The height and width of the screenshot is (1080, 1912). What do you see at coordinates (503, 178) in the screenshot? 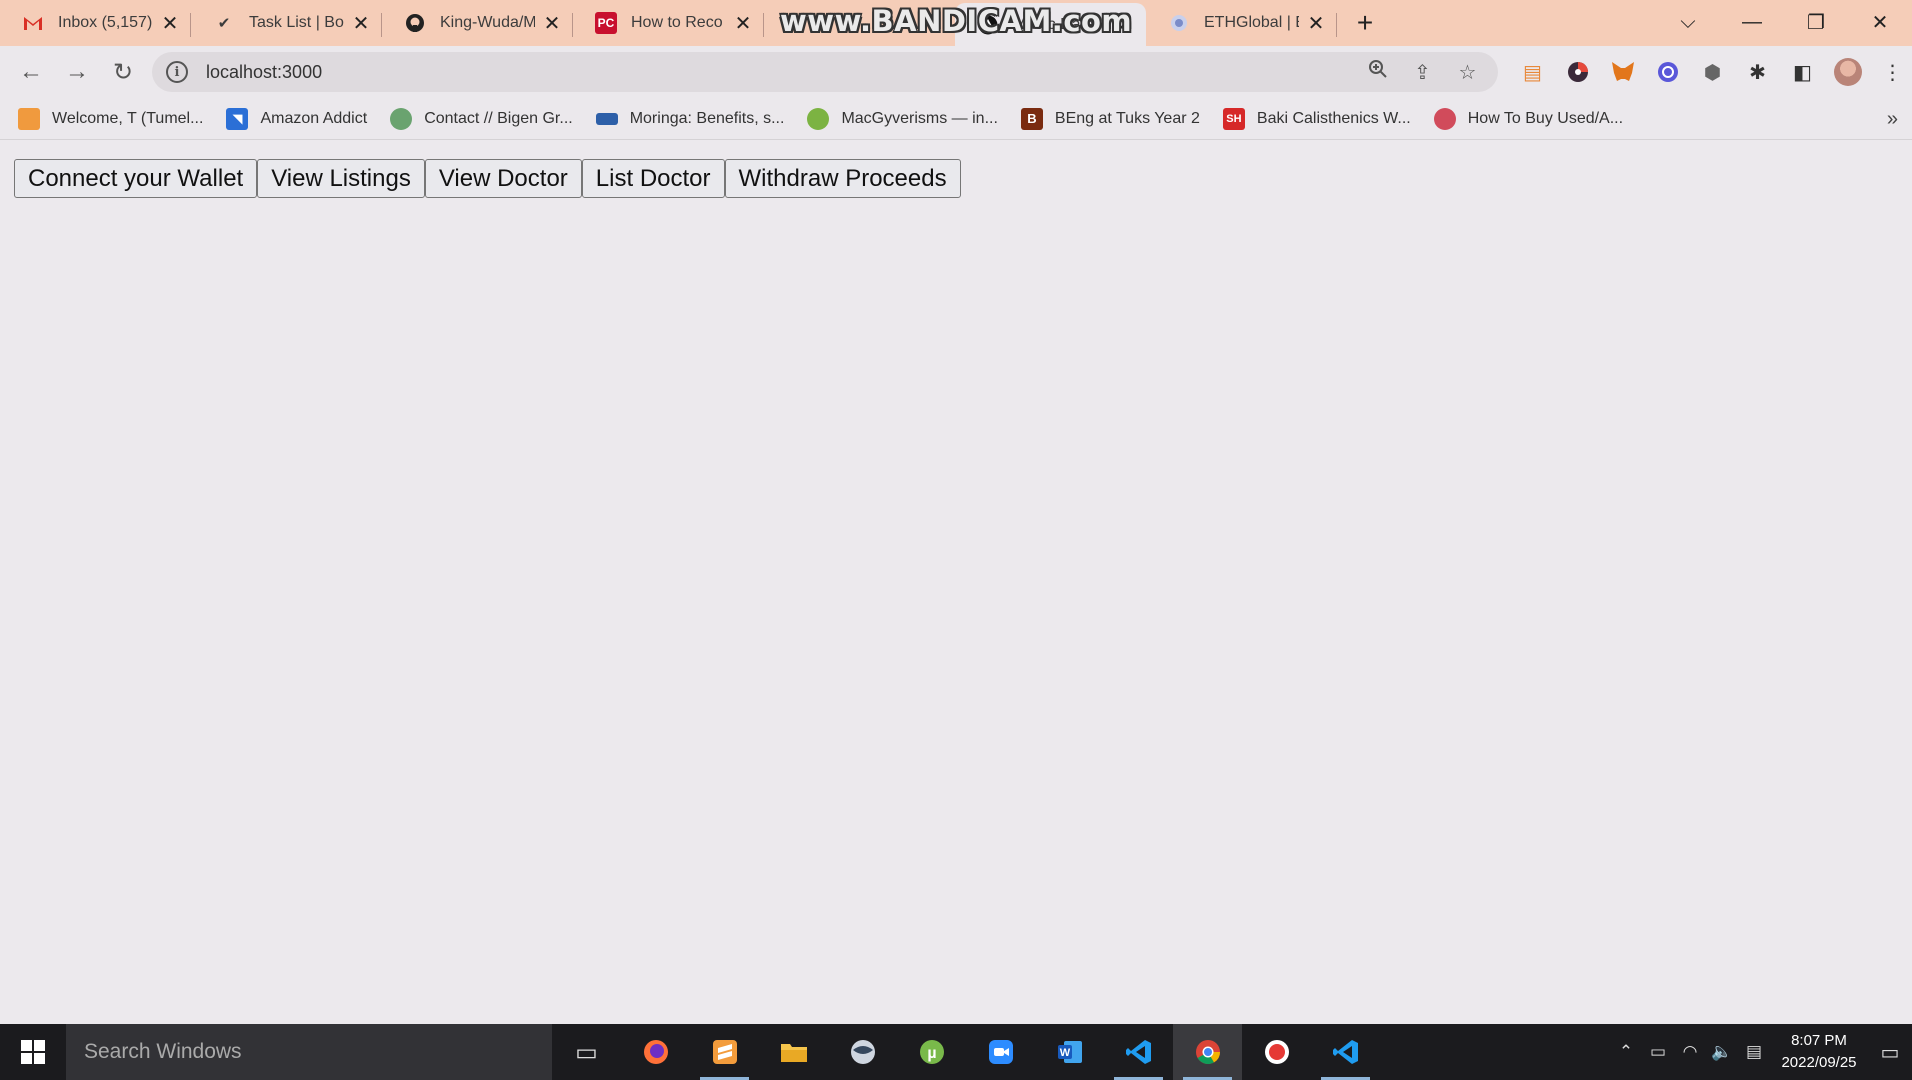
I see `view-doctor-button: View Doctor` at bounding box center [503, 178].